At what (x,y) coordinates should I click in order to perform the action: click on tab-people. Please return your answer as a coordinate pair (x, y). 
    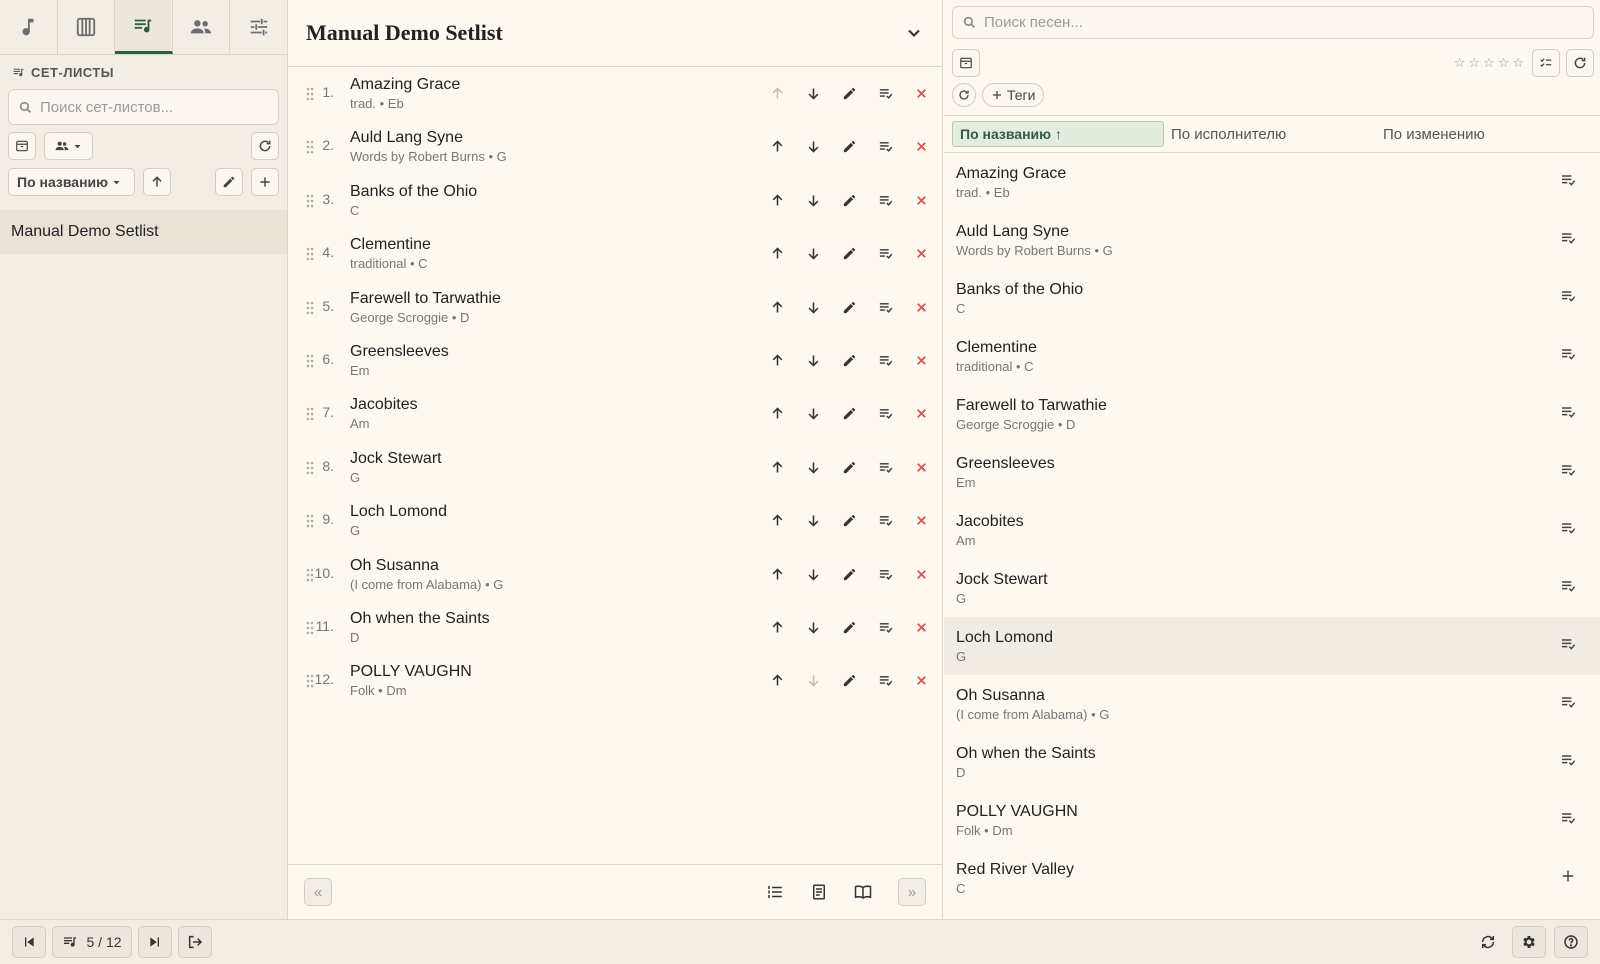
    Looking at the image, I should click on (202, 27).